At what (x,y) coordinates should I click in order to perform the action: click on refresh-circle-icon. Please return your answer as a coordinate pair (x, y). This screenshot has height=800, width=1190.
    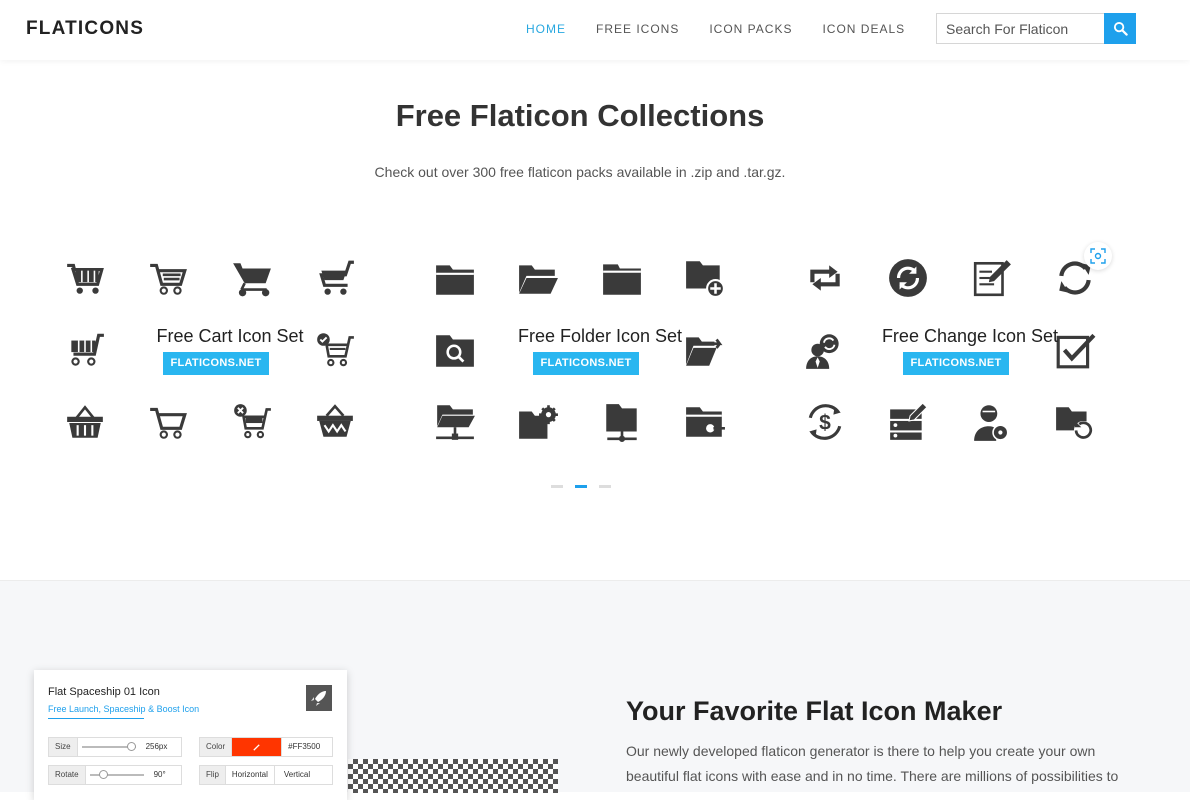
    Looking at the image, I should click on (908, 278).